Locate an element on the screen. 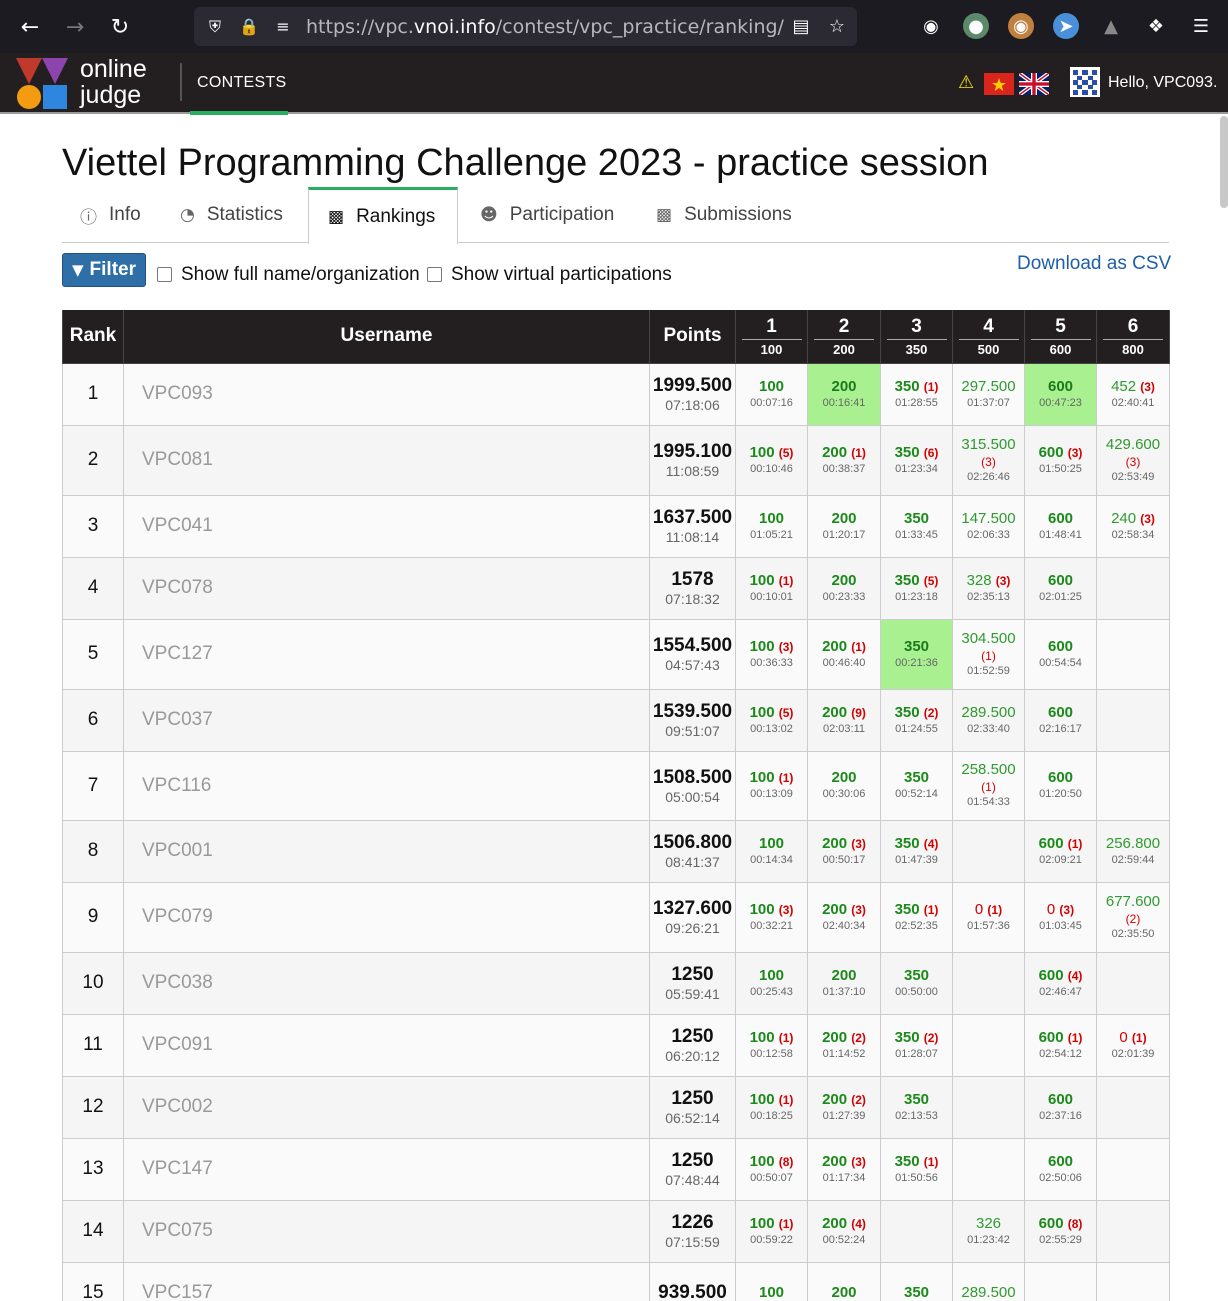  problem-cell: 100 (8) 00:50:07 is located at coordinates (771, 1169).